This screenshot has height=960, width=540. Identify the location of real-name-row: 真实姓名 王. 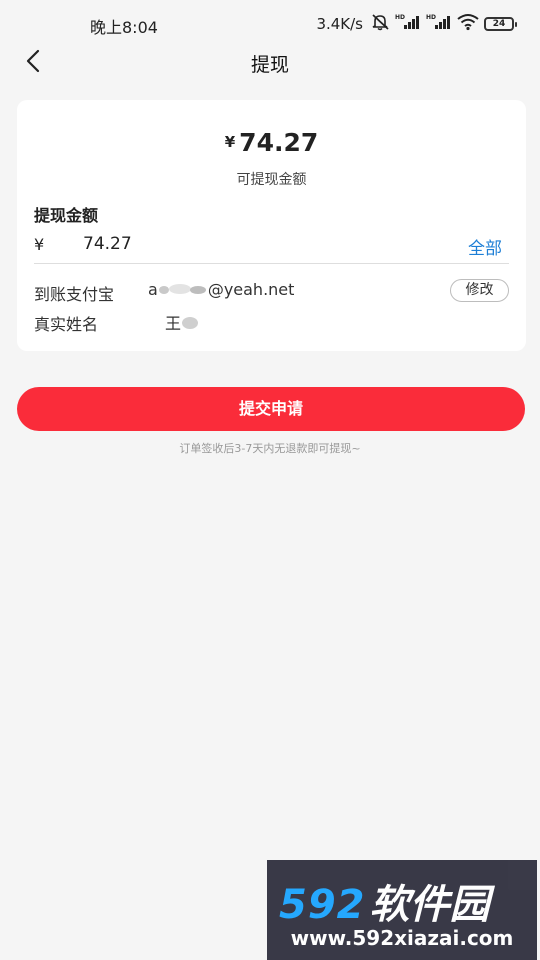
(271, 322).